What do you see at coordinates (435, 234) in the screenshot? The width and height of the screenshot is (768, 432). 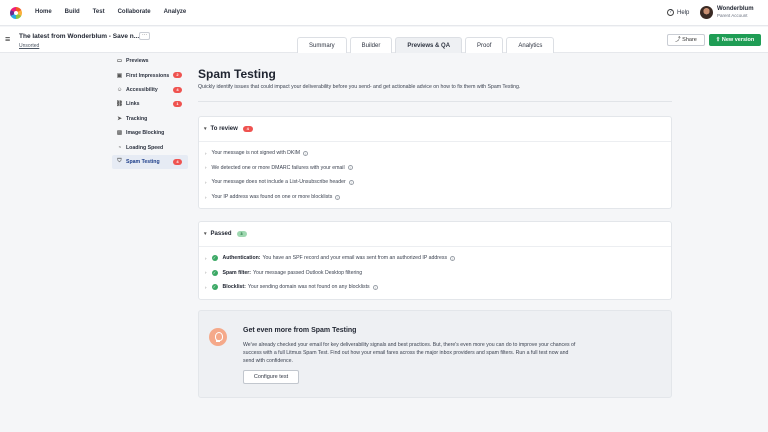 I see `passed-header: ▾ Passed 3` at bounding box center [435, 234].